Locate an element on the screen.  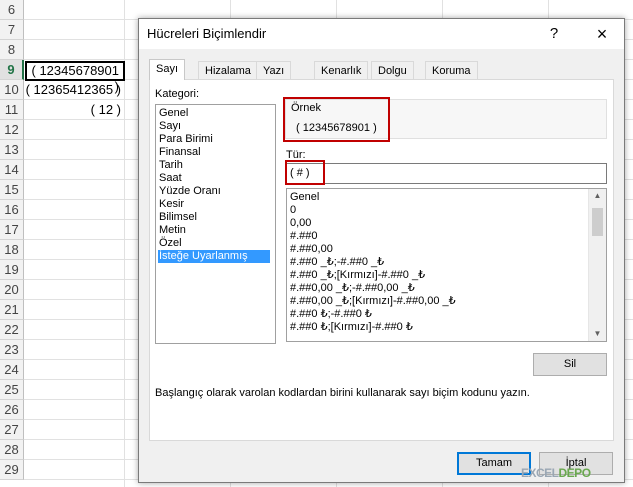
watermark-part2: DEPO is located at coordinates (575, 473).